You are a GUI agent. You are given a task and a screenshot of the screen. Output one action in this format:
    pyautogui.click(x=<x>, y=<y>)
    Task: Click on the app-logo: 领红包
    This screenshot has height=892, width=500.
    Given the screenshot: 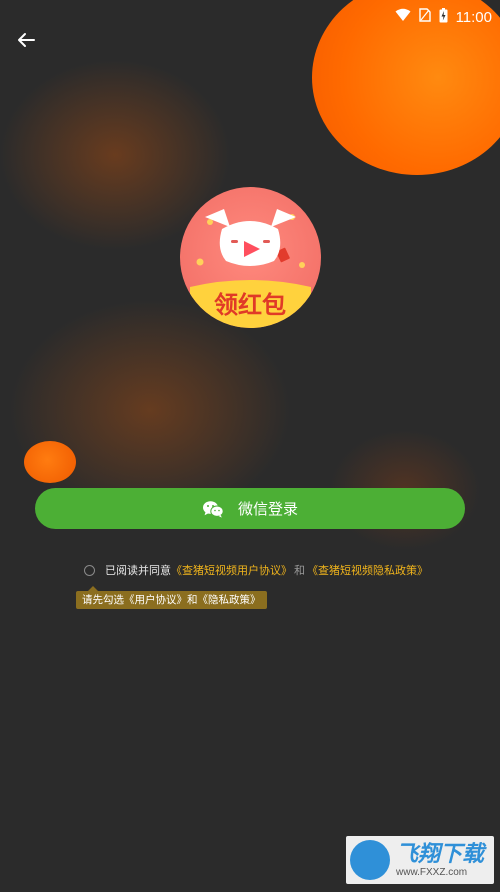 What is the action you would take?
    pyautogui.click(x=250, y=257)
    